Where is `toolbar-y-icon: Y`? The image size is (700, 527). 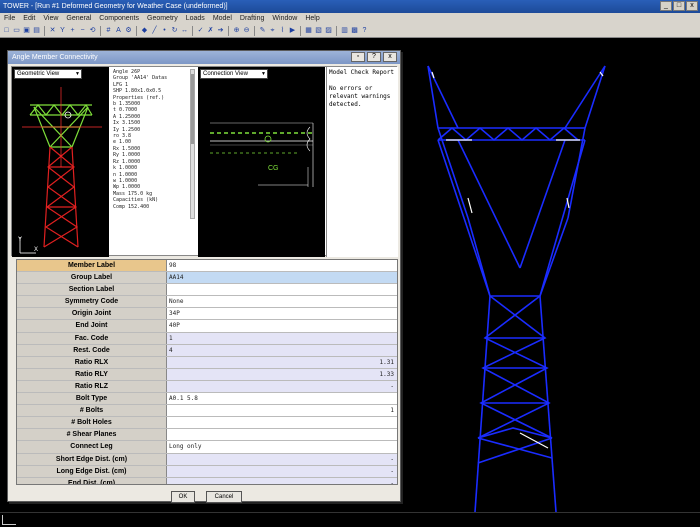
toolbar-y-icon: Y is located at coordinates (62, 31).